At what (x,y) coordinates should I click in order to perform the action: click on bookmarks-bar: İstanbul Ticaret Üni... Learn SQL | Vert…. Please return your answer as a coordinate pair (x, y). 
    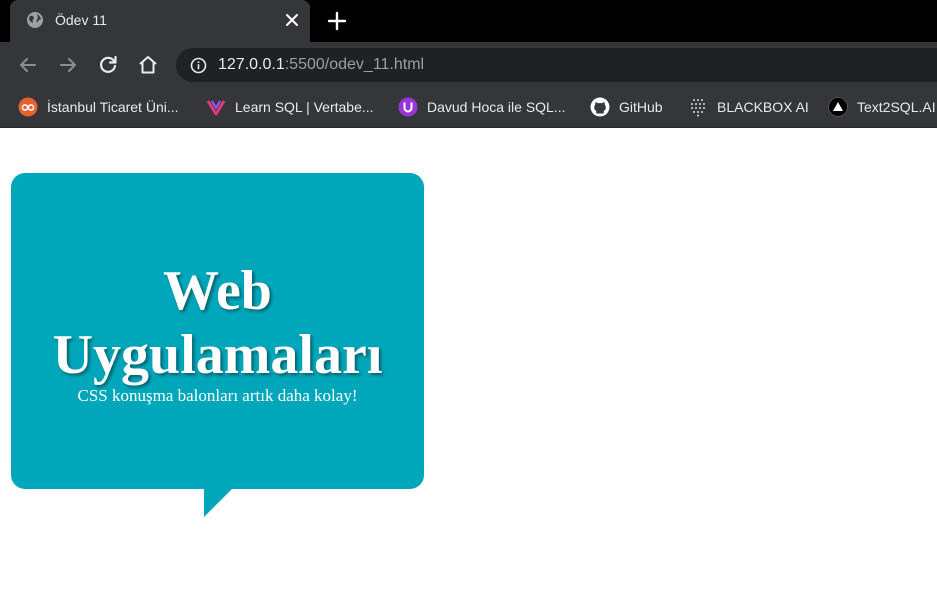
    Looking at the image, I should click on (468, 108).